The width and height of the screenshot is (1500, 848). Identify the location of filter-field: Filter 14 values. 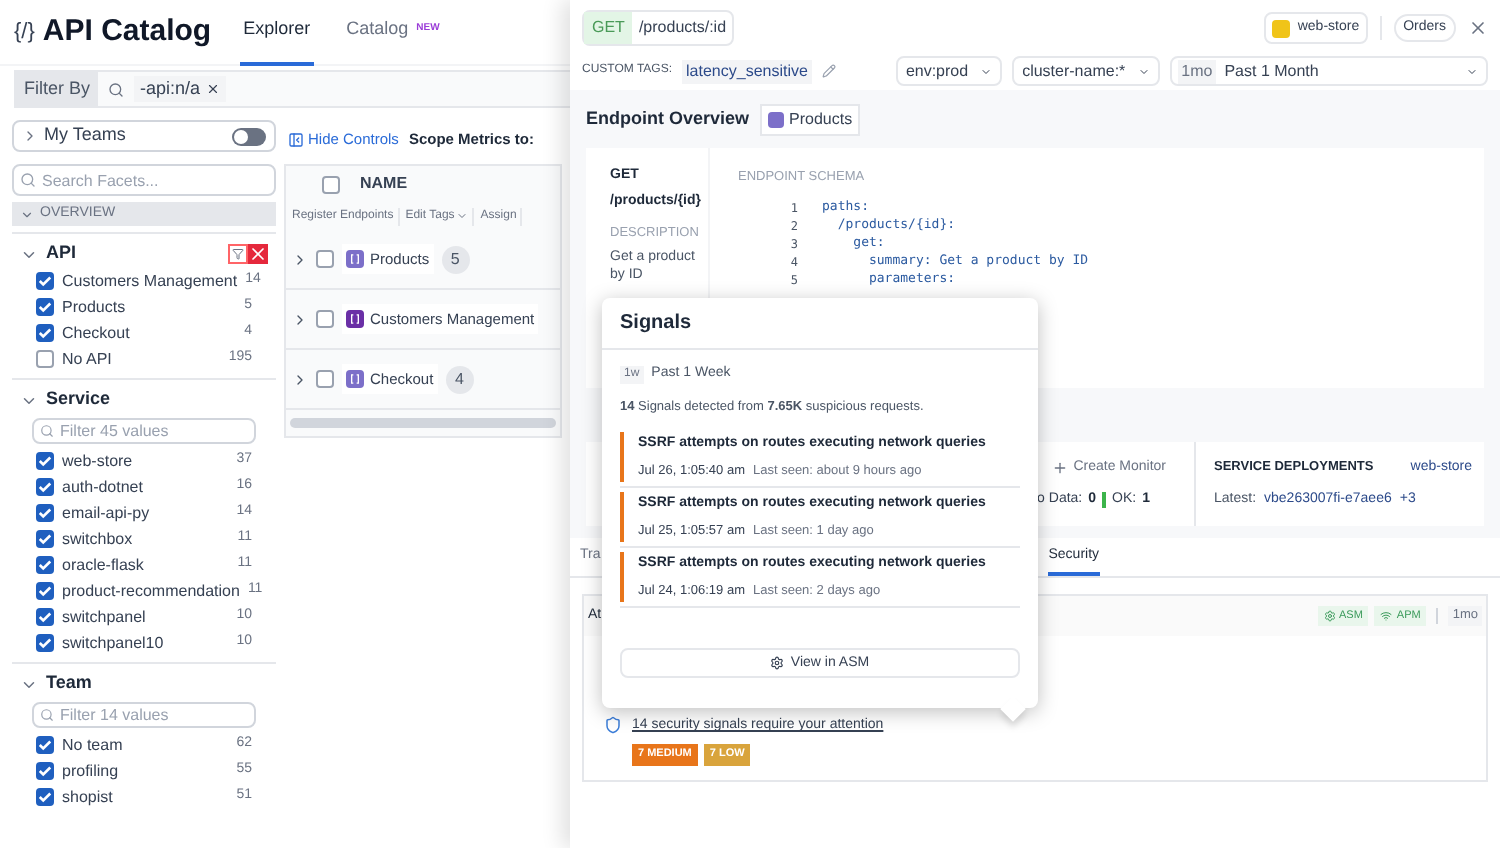
(144, 715).